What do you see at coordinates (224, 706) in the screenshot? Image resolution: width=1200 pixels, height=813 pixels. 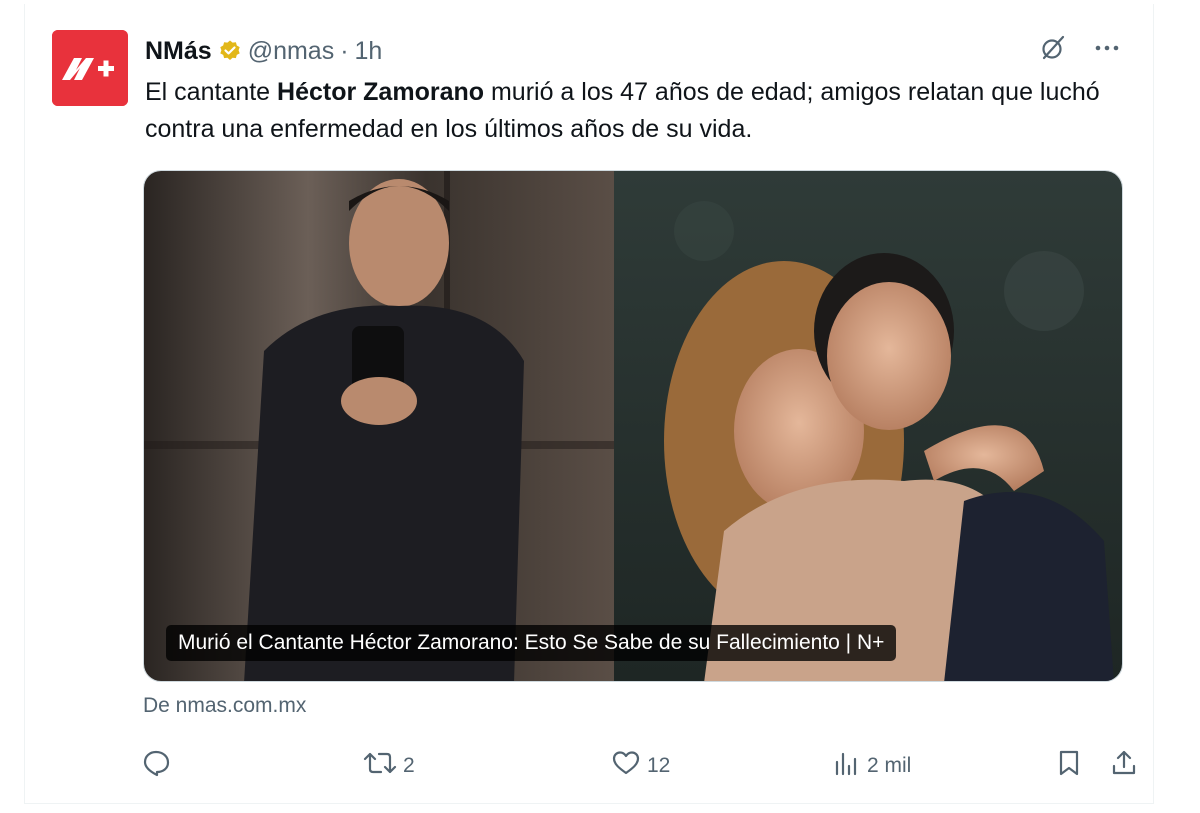 I see `card-source: De nmas.com.mx` at bounding box center [224, 706].